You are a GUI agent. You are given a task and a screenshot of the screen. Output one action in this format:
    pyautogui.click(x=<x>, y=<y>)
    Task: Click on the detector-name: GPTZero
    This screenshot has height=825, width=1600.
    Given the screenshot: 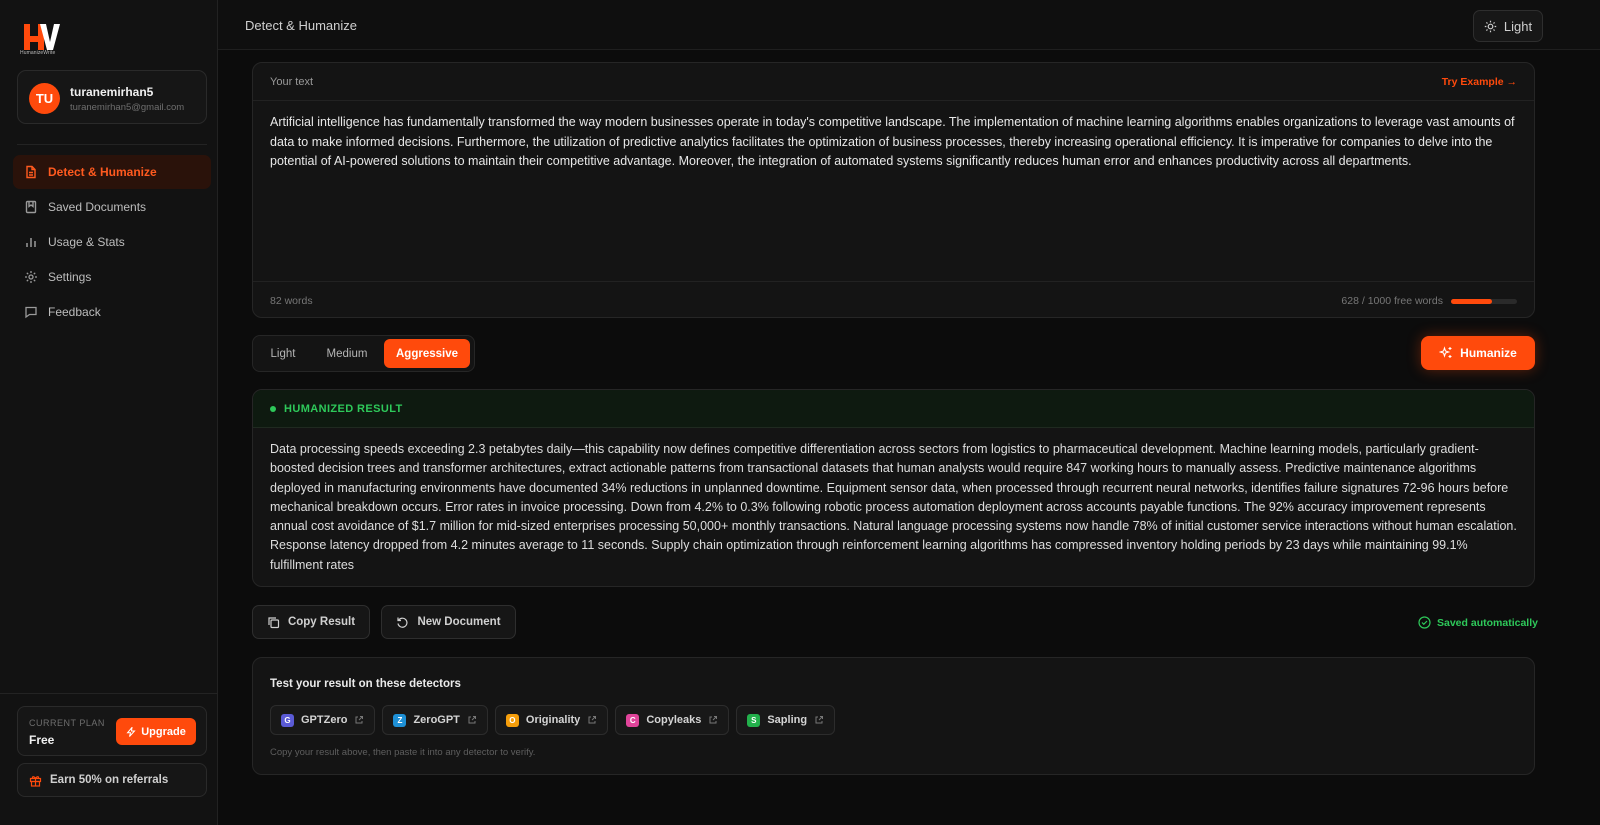 What is the action you would take?
    pyautogui.click(x=324, y=720)
    